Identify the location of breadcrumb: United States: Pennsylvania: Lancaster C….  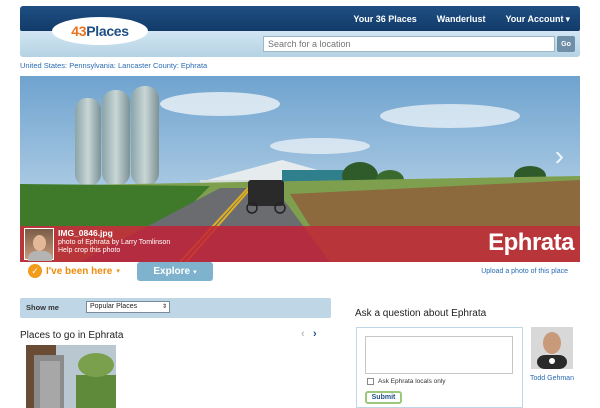
(113, 65).